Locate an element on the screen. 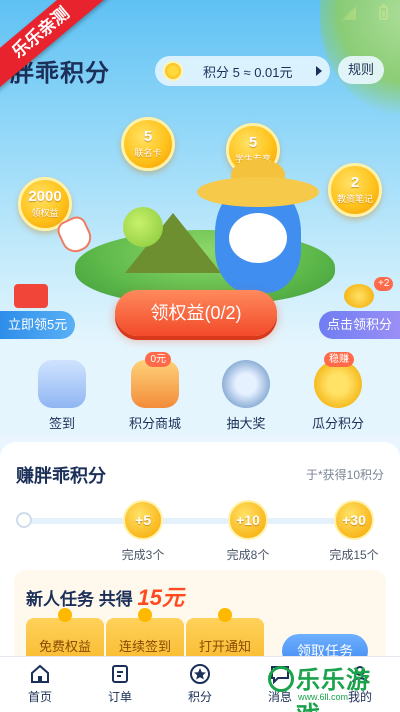 Image resolution: width=400 pixels, height=712 pixels. tab-label: 首页 is located at coordinates (39, 697).